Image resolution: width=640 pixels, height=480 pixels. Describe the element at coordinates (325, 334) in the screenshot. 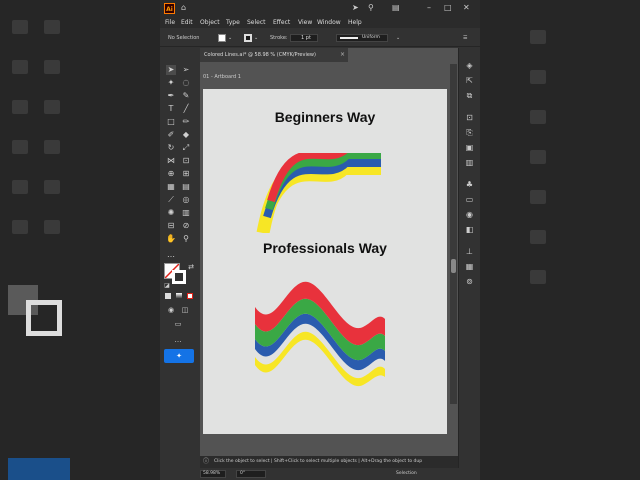

I see `professionals-ribbon` at that location.